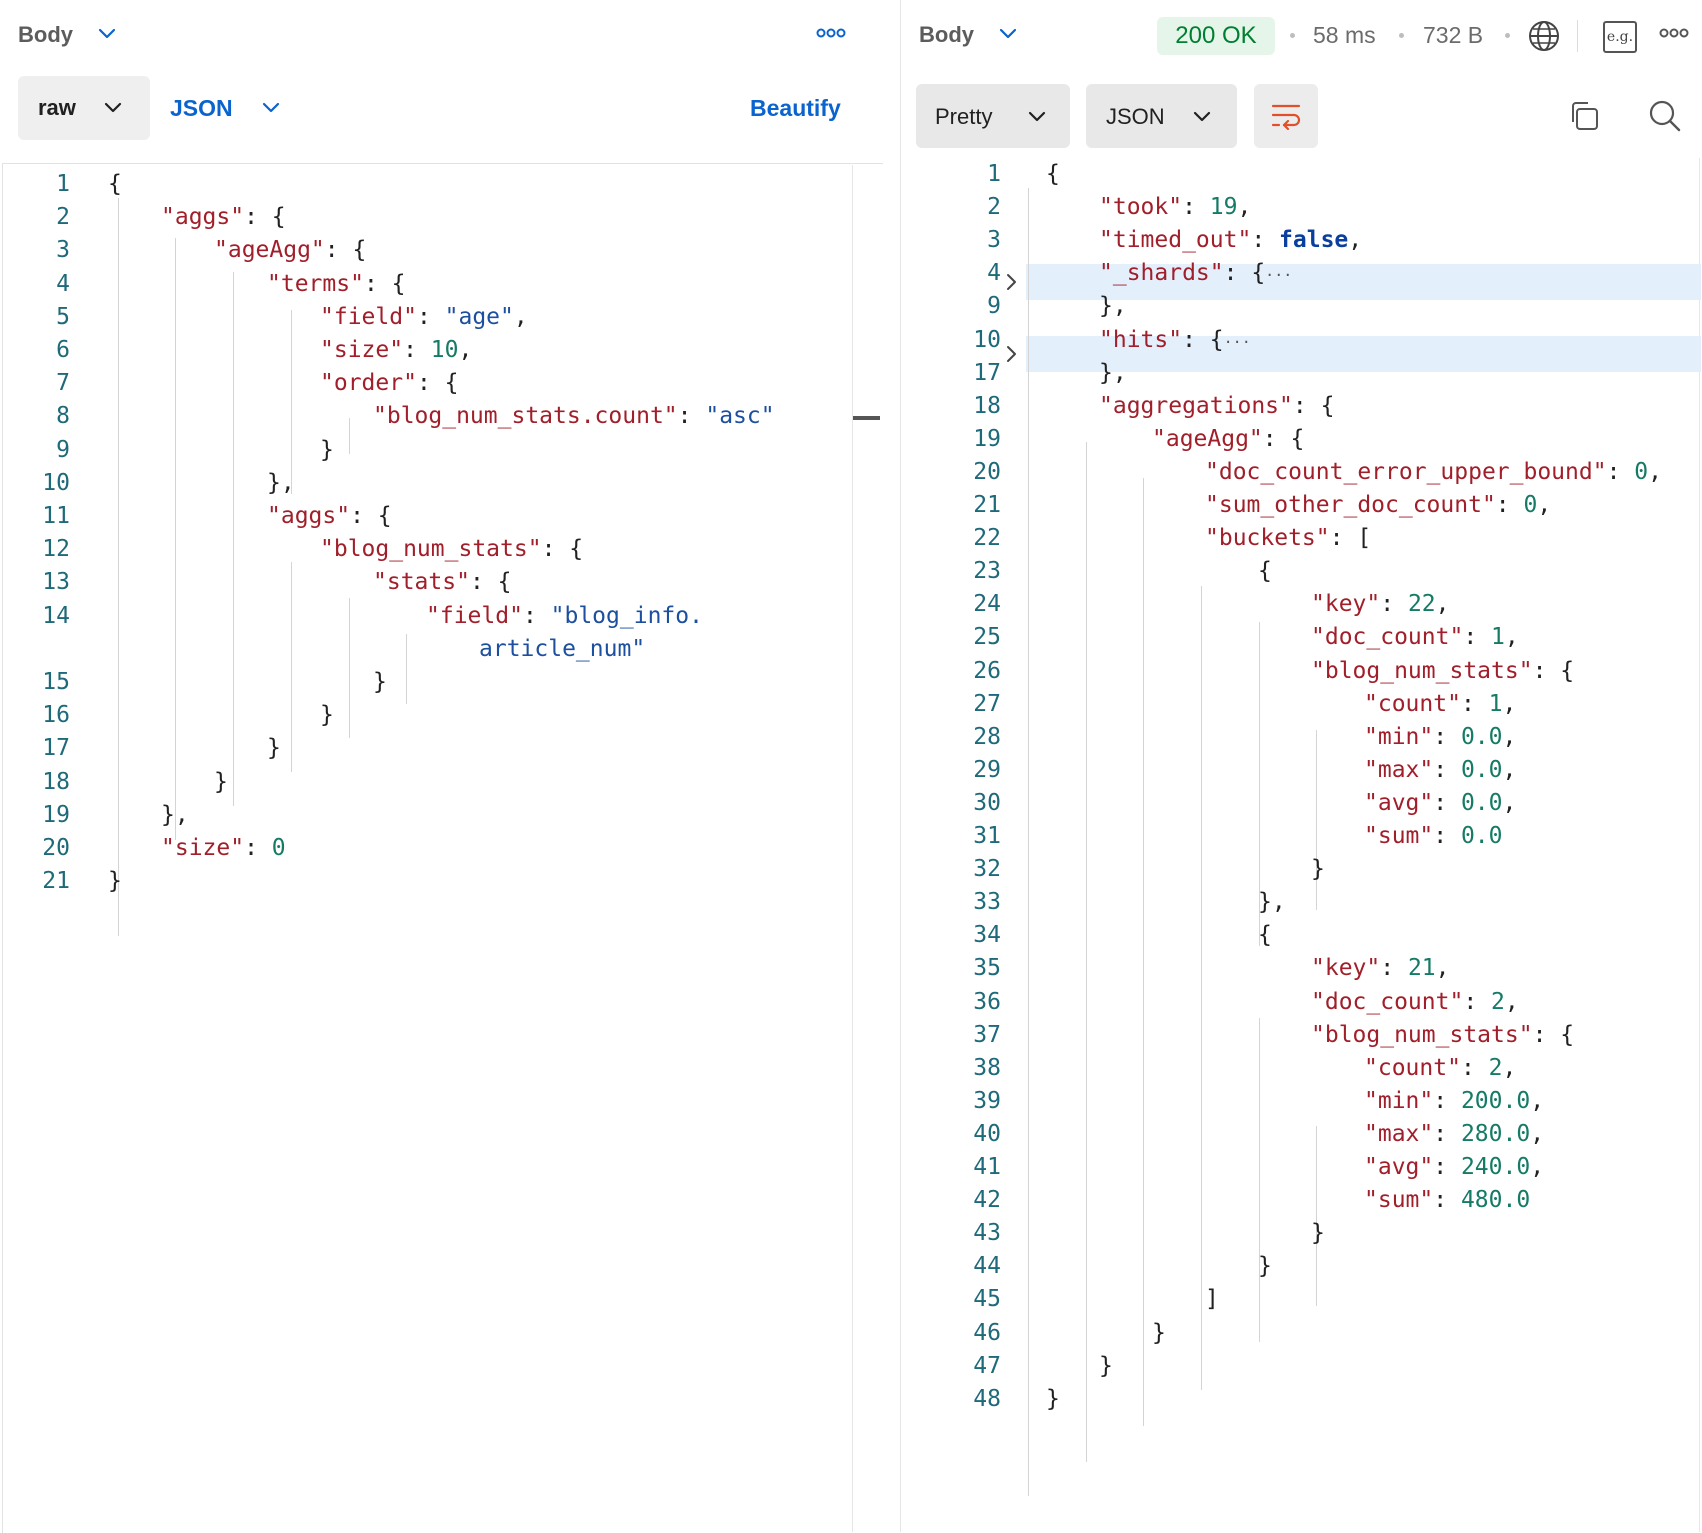 The image size is (1702, 1533). Describe the element at coordinates (1304, 803) in the screenshot. I see `code-line: 30 "avg": 0.0,` at that location.